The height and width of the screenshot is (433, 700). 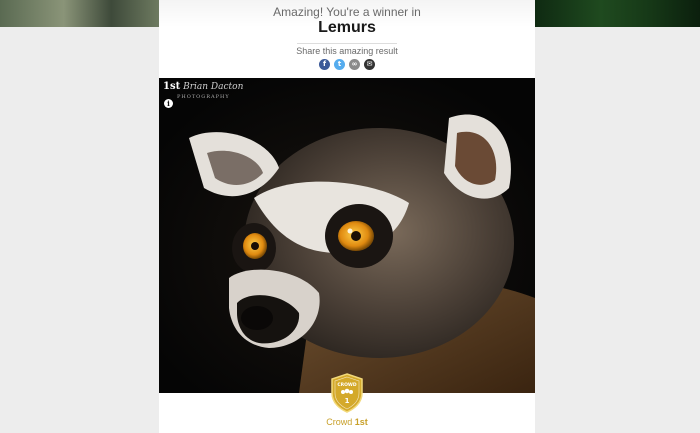 What do you see at coordinates (339, 64) in the screenshot?
I see `twitter-share-icon: t` at bounding box center [339, 64].